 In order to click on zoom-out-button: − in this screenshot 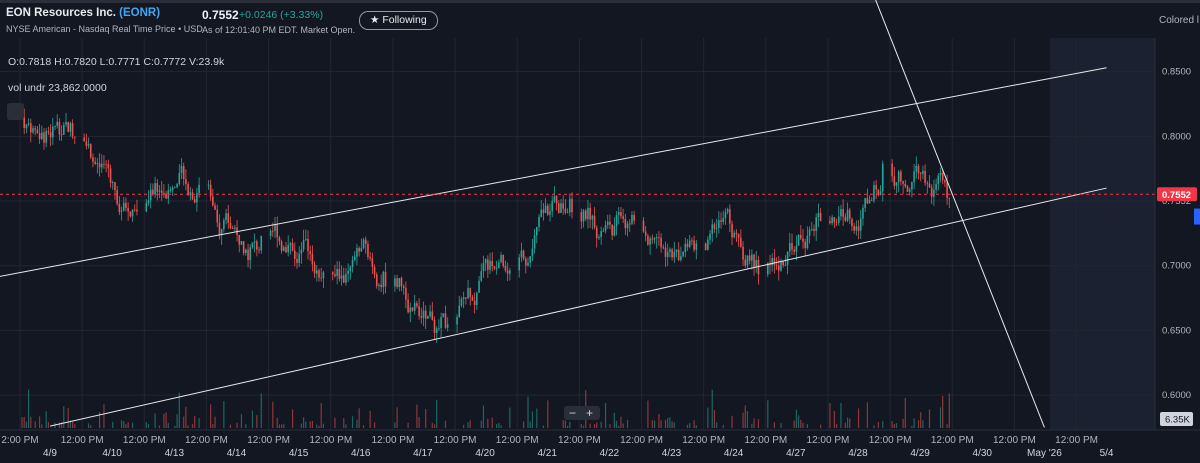, I will do `click(572, 413)`.